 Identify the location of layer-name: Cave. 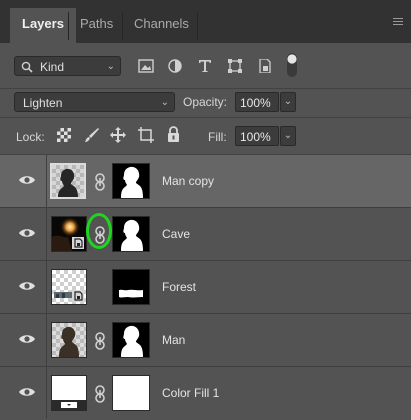
(176, 234).